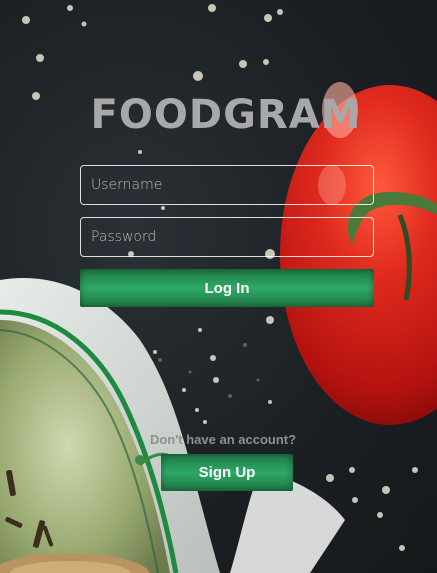  I want to click on signup-button: Sign Up, so click(227, 472).